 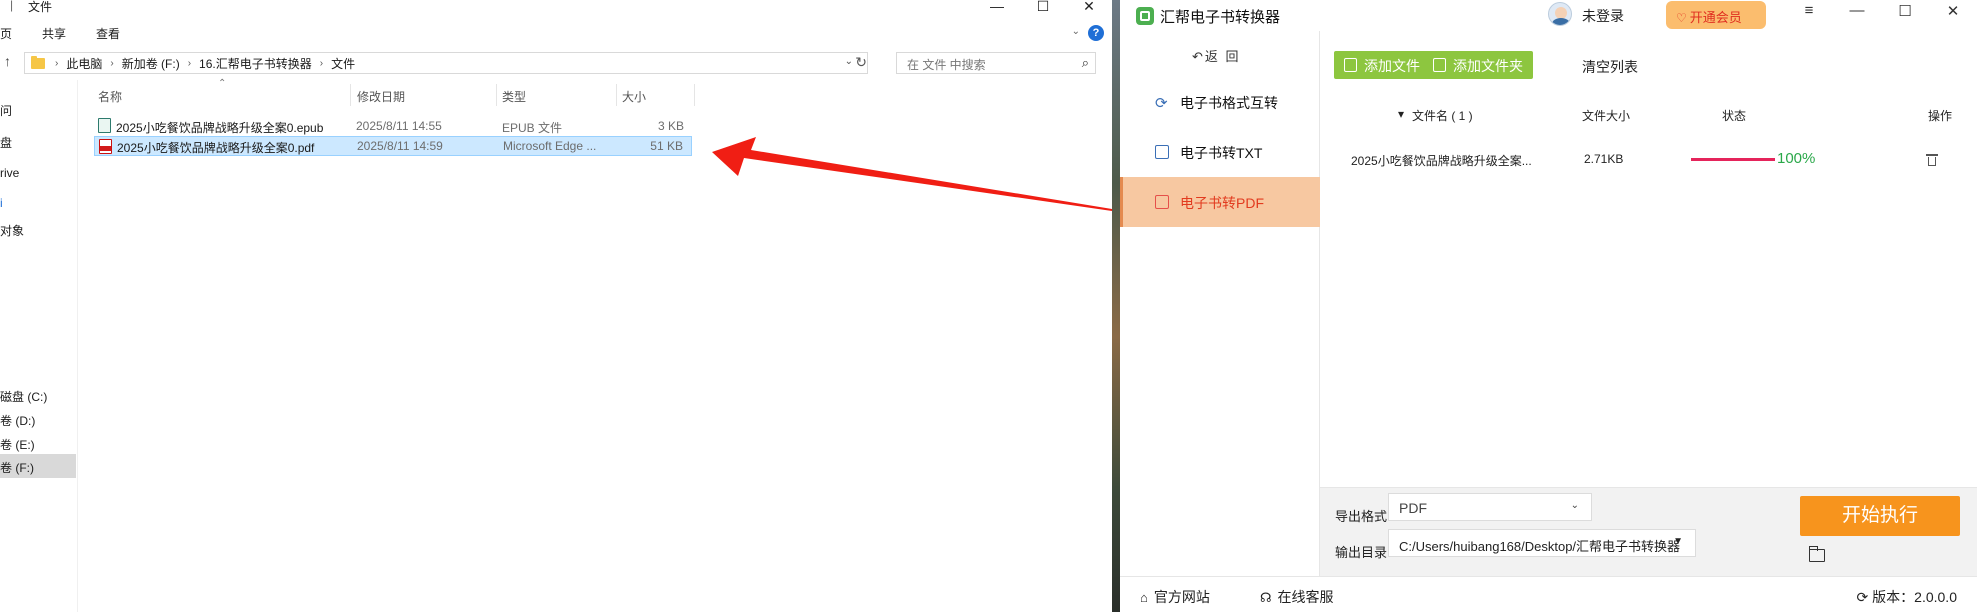 I want to click on refresh-icon: ↻, so click(x=861, y=62).